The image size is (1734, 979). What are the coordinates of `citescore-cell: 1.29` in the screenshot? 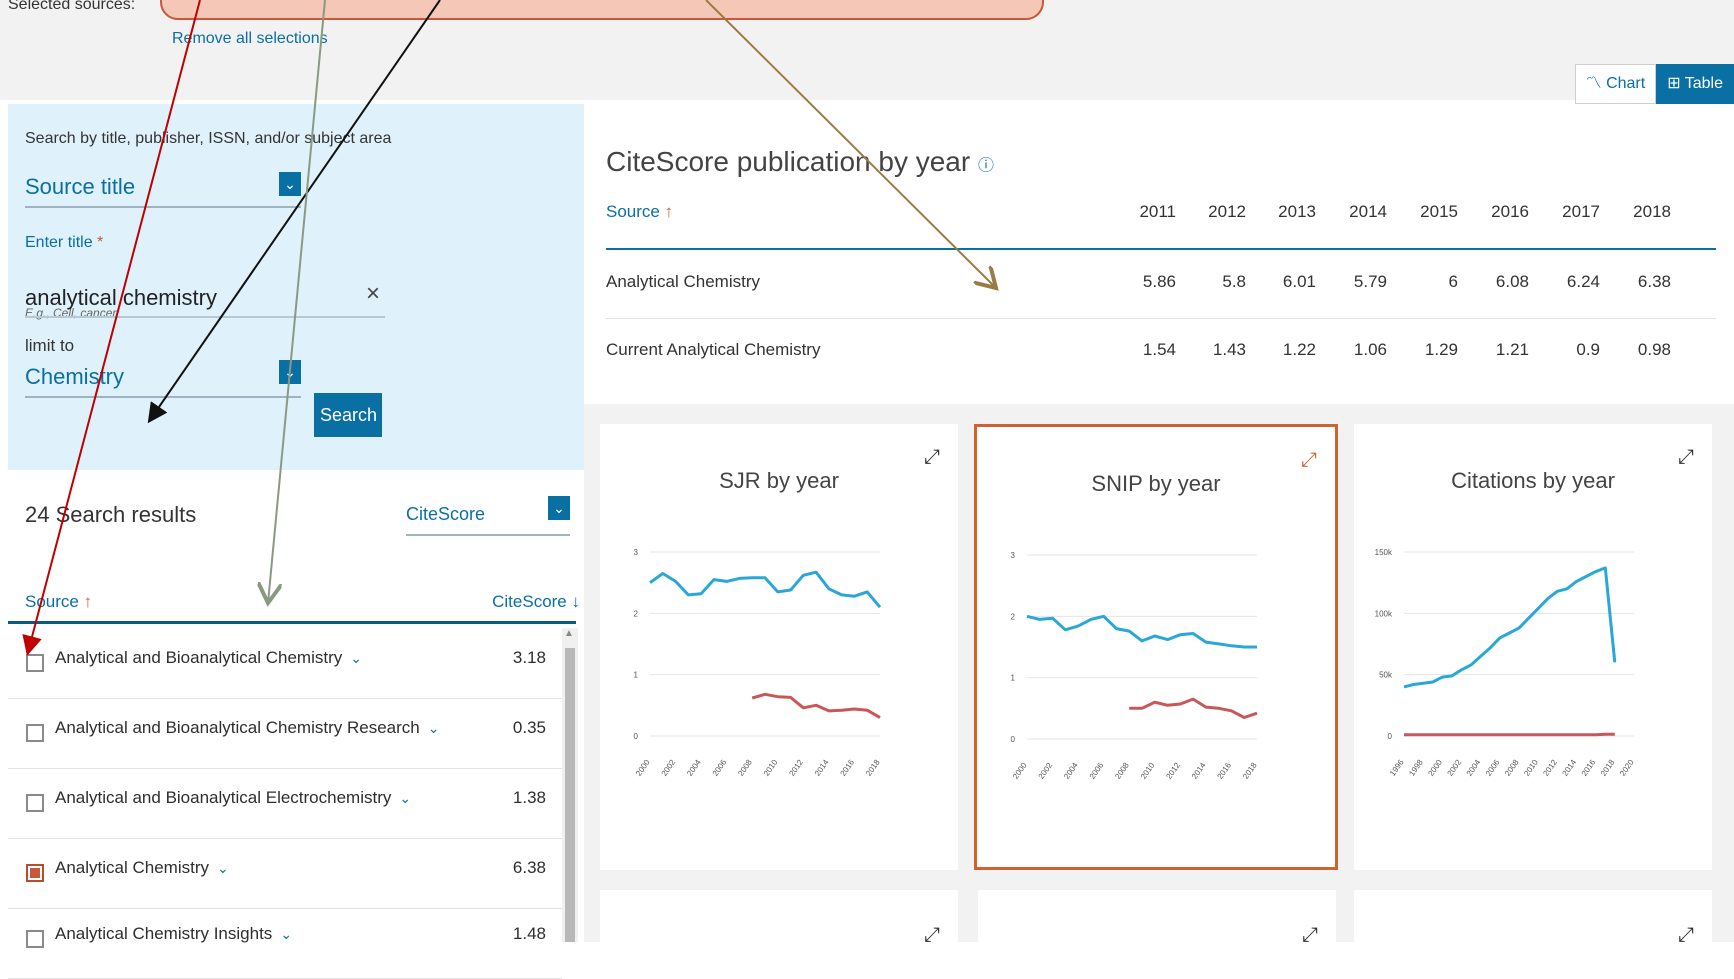 It's located at (1441, 349).